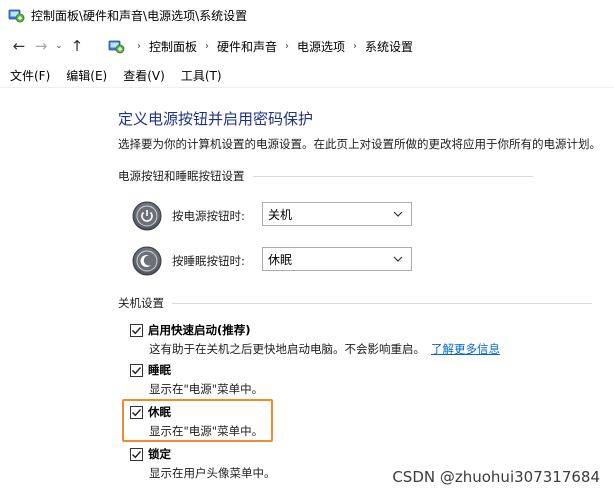 The image size is (614, 496). Describe the element at coordinates (197, 420) in the screenshot. I see `hibernate-highlight-box` at that location.